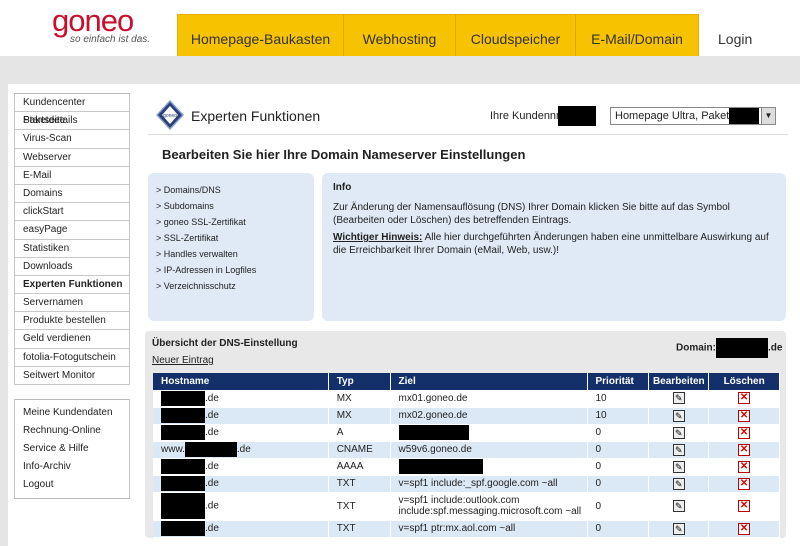 This screenshot has height=546, width=800. What do you see at coordinates (72, 375) in the screenshot?
I see `sidebar-item: Seitwert Monitor` at bounding box center [72, 375].